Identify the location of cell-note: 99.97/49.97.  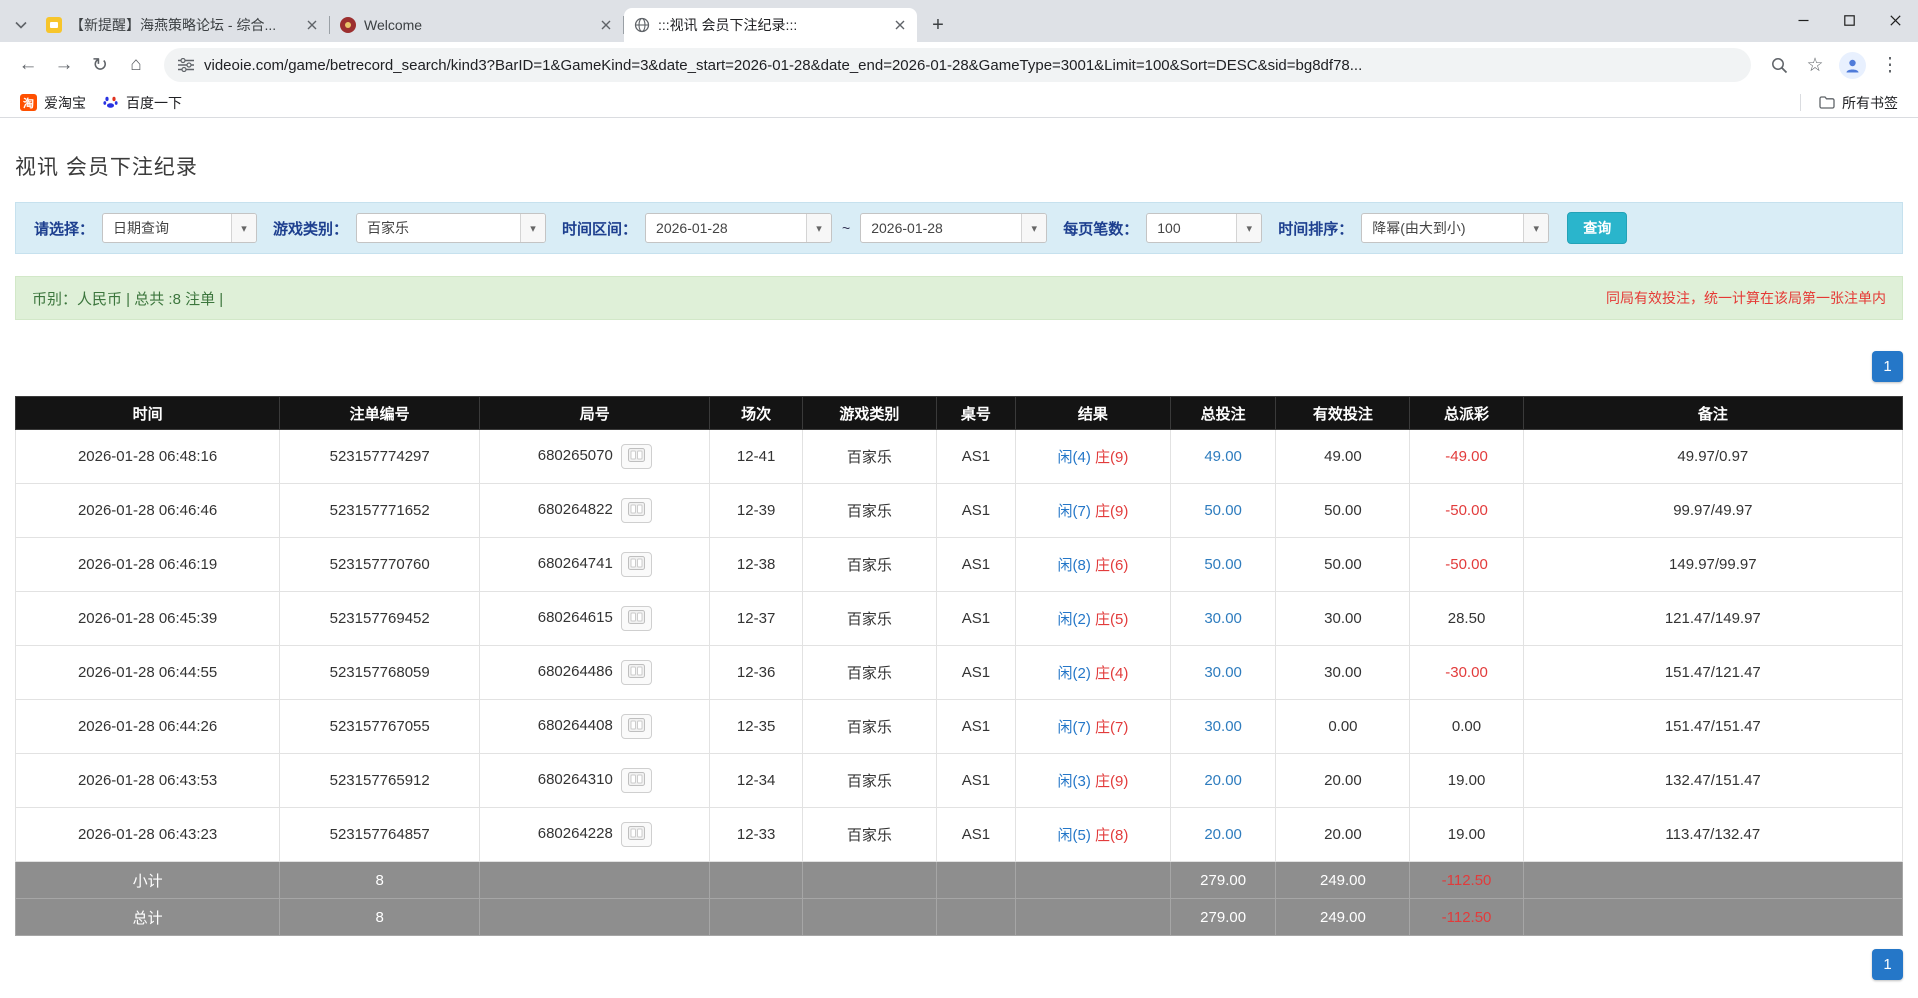
(1713, 510).